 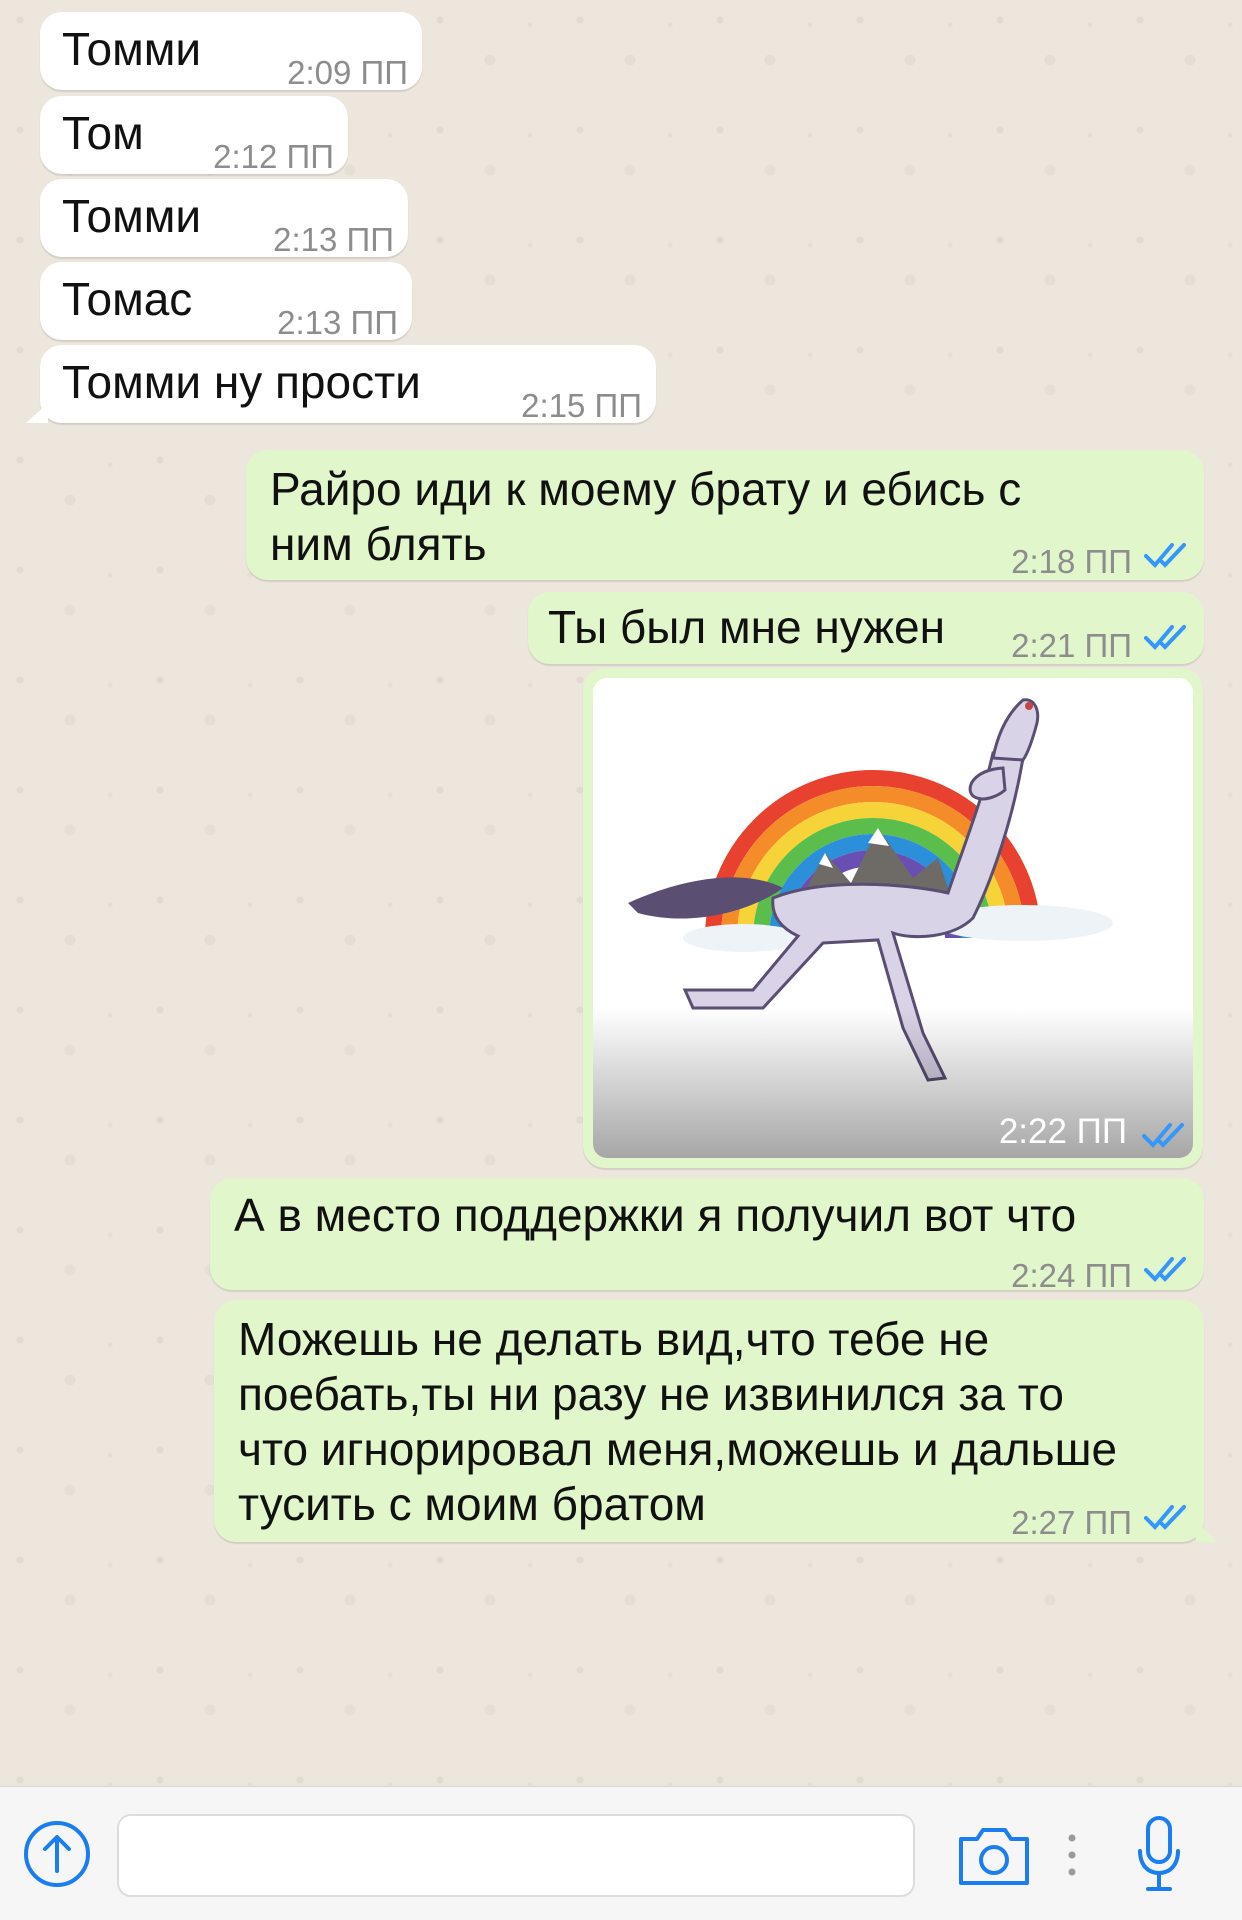 What do you see at coordinates (1071, 645) in the screenshot?
I see `message-time: 2:21 ПП` at bounding box center [1071, 645].